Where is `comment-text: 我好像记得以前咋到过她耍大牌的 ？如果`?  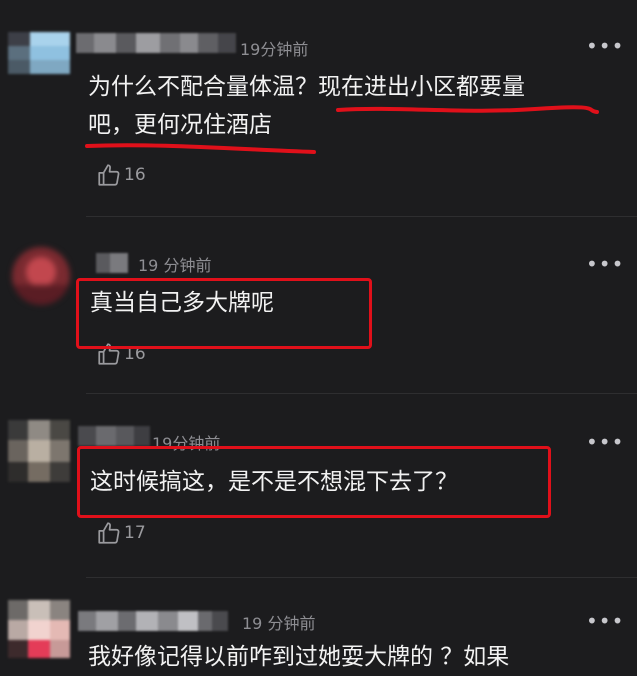 comment-text: 我好像记得以前咋到过她耍大牌的 ？如果 is located at coordinates (299, 657).